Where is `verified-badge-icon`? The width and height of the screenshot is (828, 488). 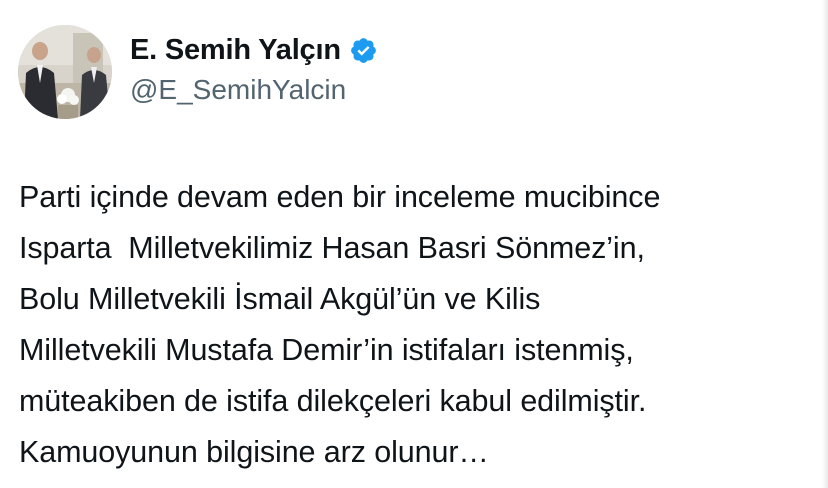 verified-badge-icon is located at coordinates (363, 50).